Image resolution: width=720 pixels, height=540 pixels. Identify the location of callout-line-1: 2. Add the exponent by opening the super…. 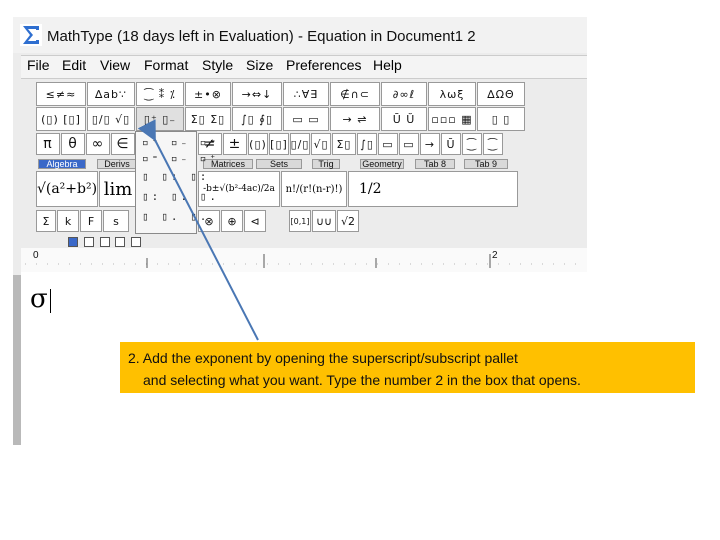
(323, 358).